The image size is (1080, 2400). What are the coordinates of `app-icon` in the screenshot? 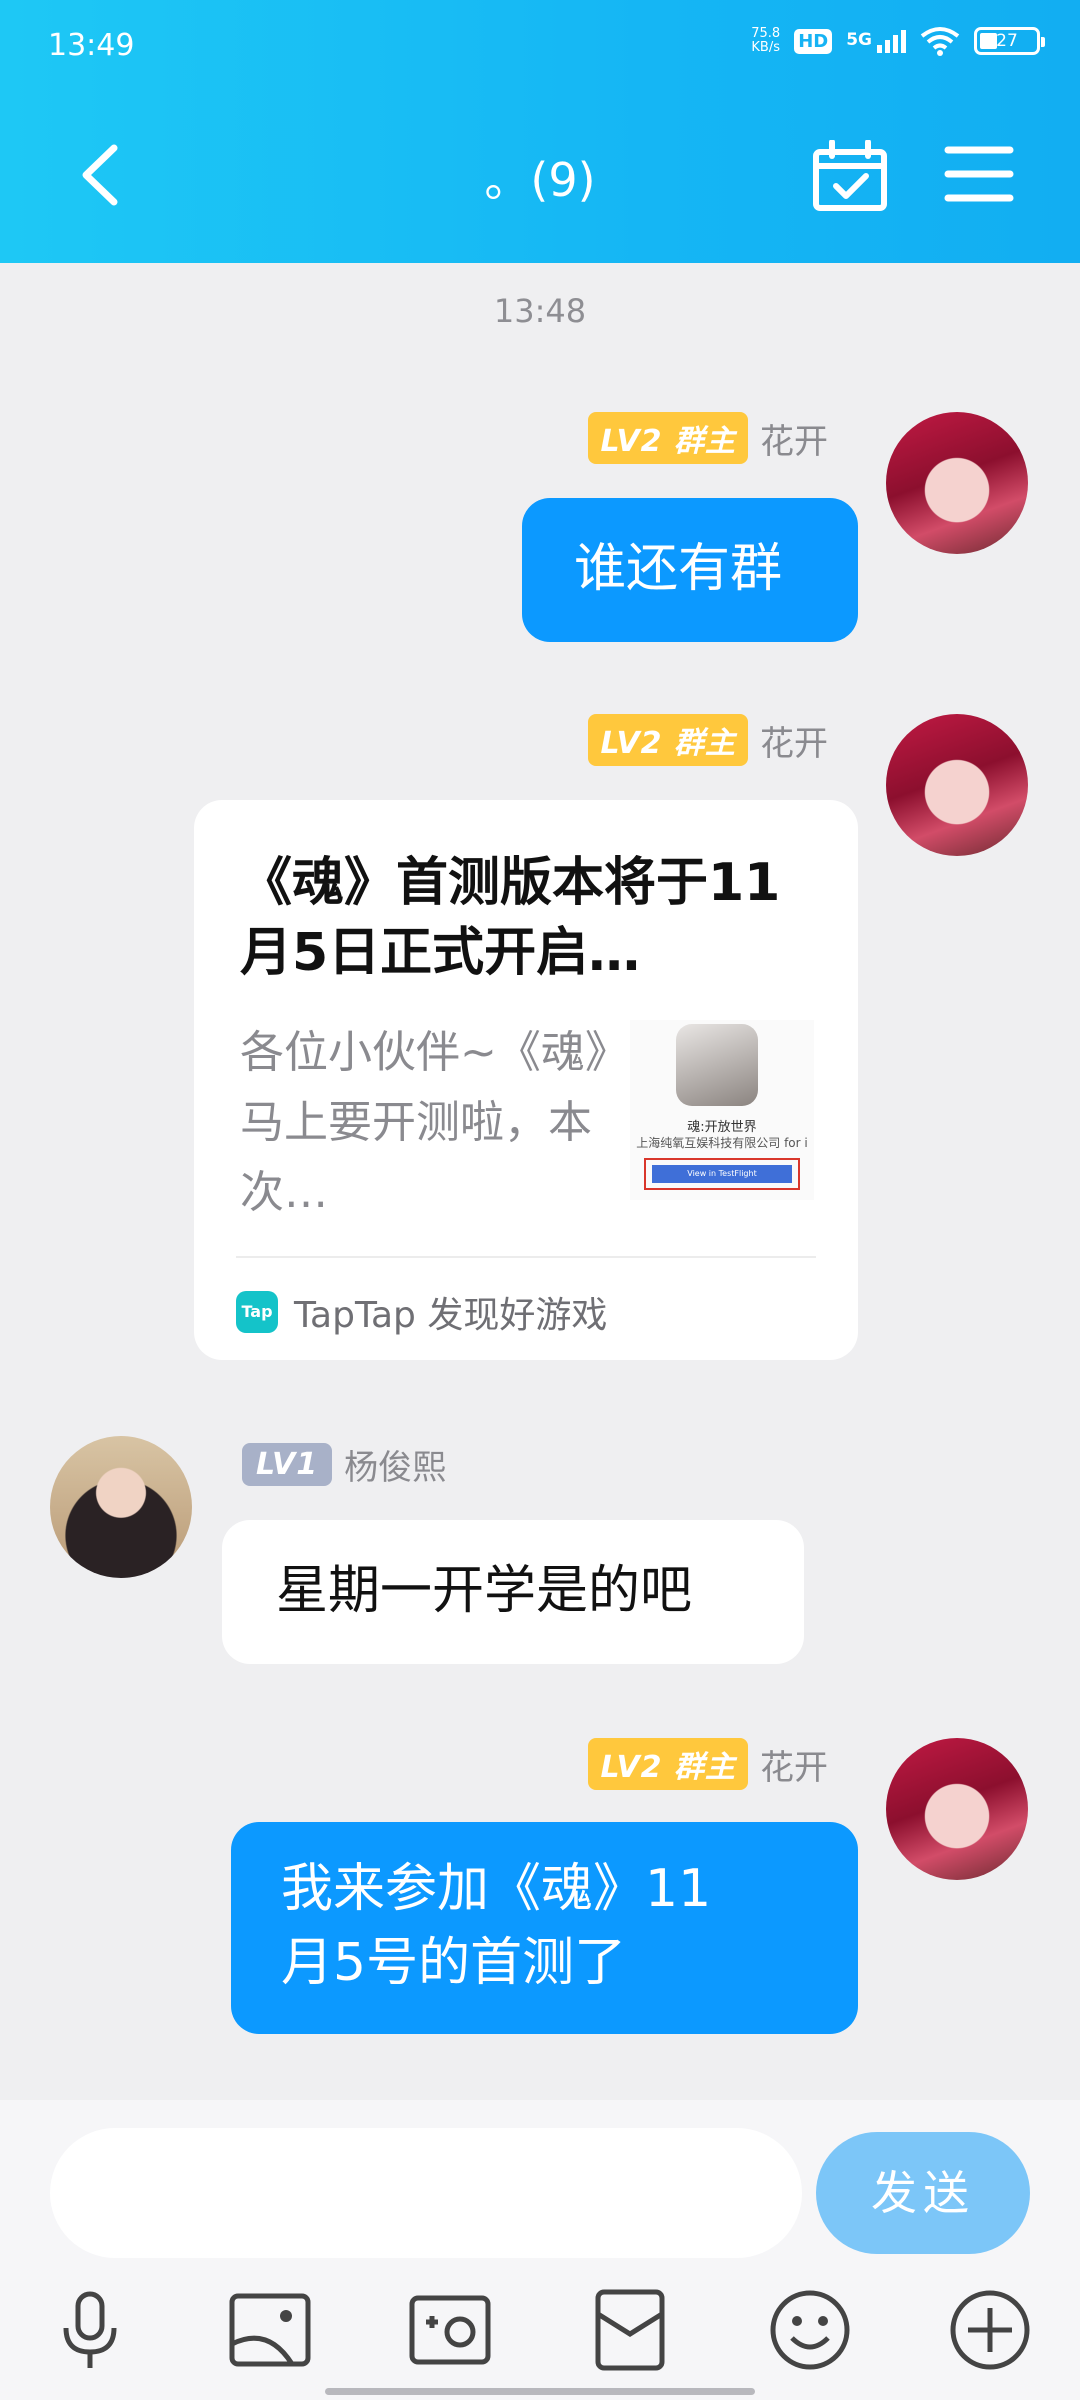 It's located at (717, 1065).